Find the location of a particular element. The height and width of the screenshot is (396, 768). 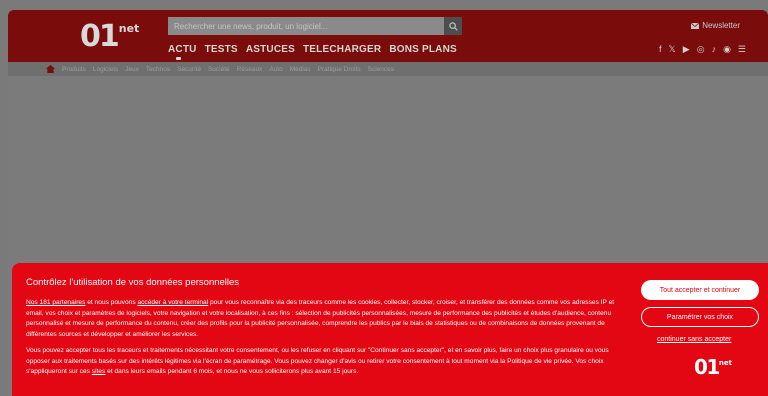

logo-main: 01 is located at coordinates (100, 36).